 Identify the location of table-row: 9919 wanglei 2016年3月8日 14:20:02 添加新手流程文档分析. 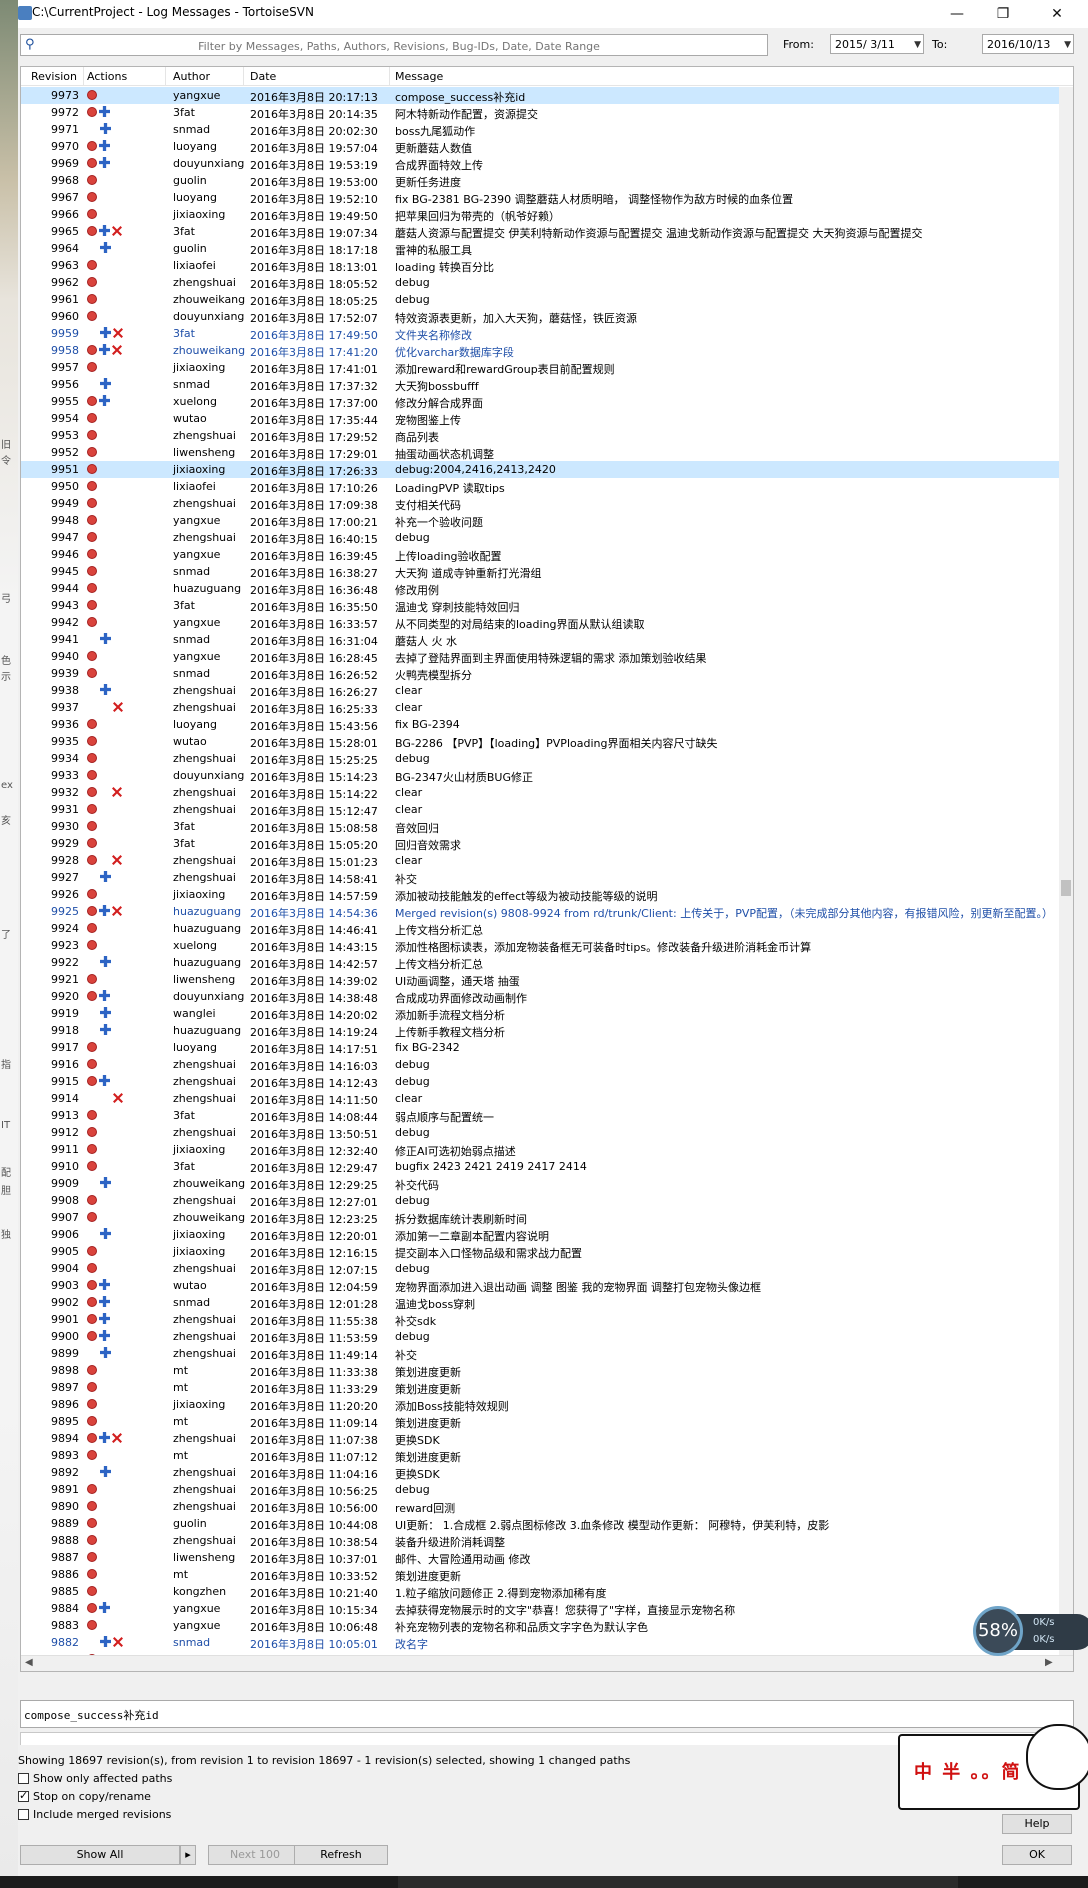
(547, 1013).